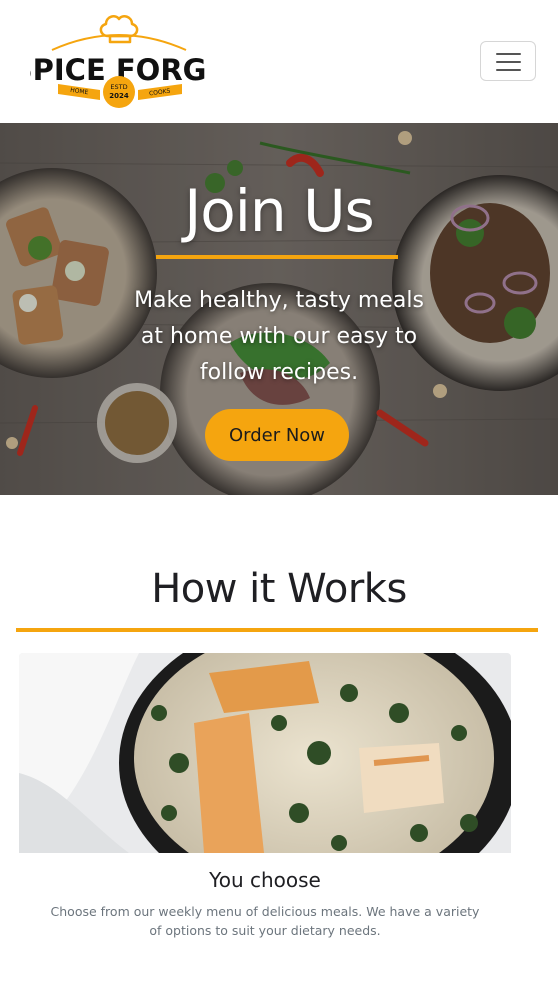 This screenshot has width=558, height=1001. What do you see at coordinates (119, 61) in the screenshot?
I see `spice-forge-logo: SPICE FORGE HOME COOKS ESTD 2024` at bounding box center [119, 61].